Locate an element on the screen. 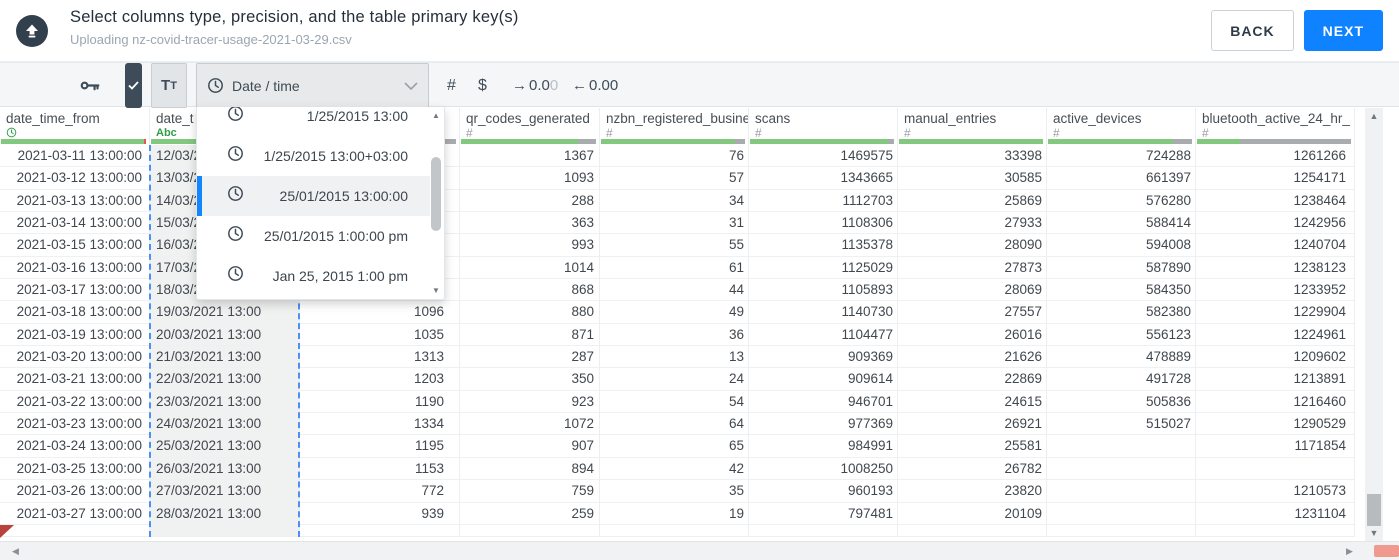  table-cell: 1105893 is located at coordinates (823, 290).